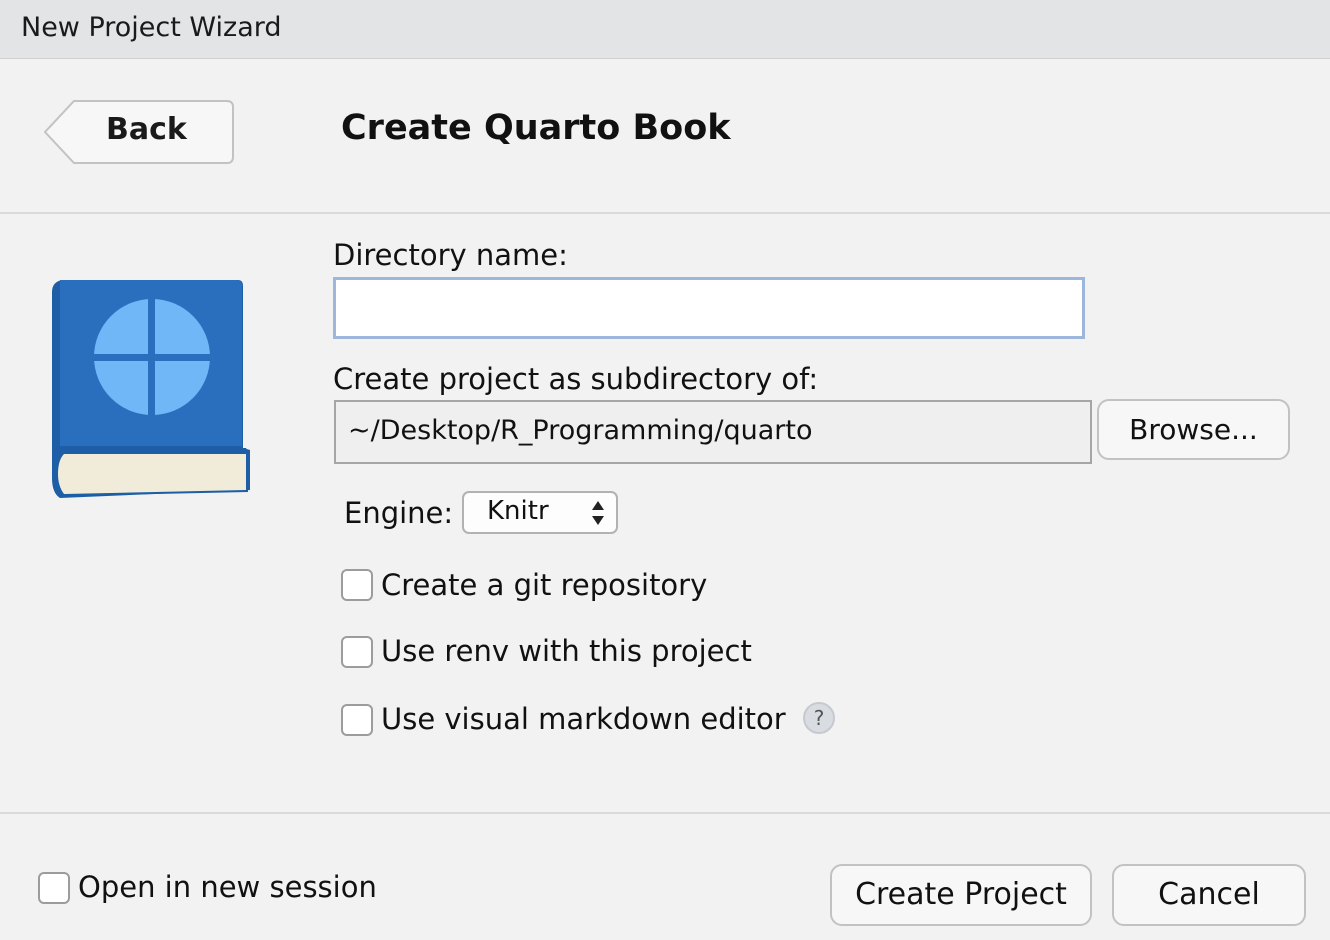  Describe the element at coordinates (357, 652) in the screenshot. I see `renv-checkbox` at that location.